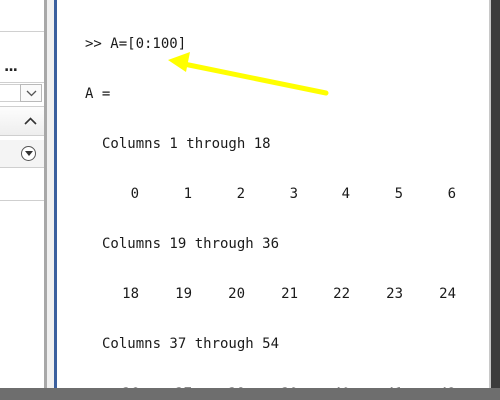  I want to click on columns-label: Columns 37 through 54, so click(191, 344).